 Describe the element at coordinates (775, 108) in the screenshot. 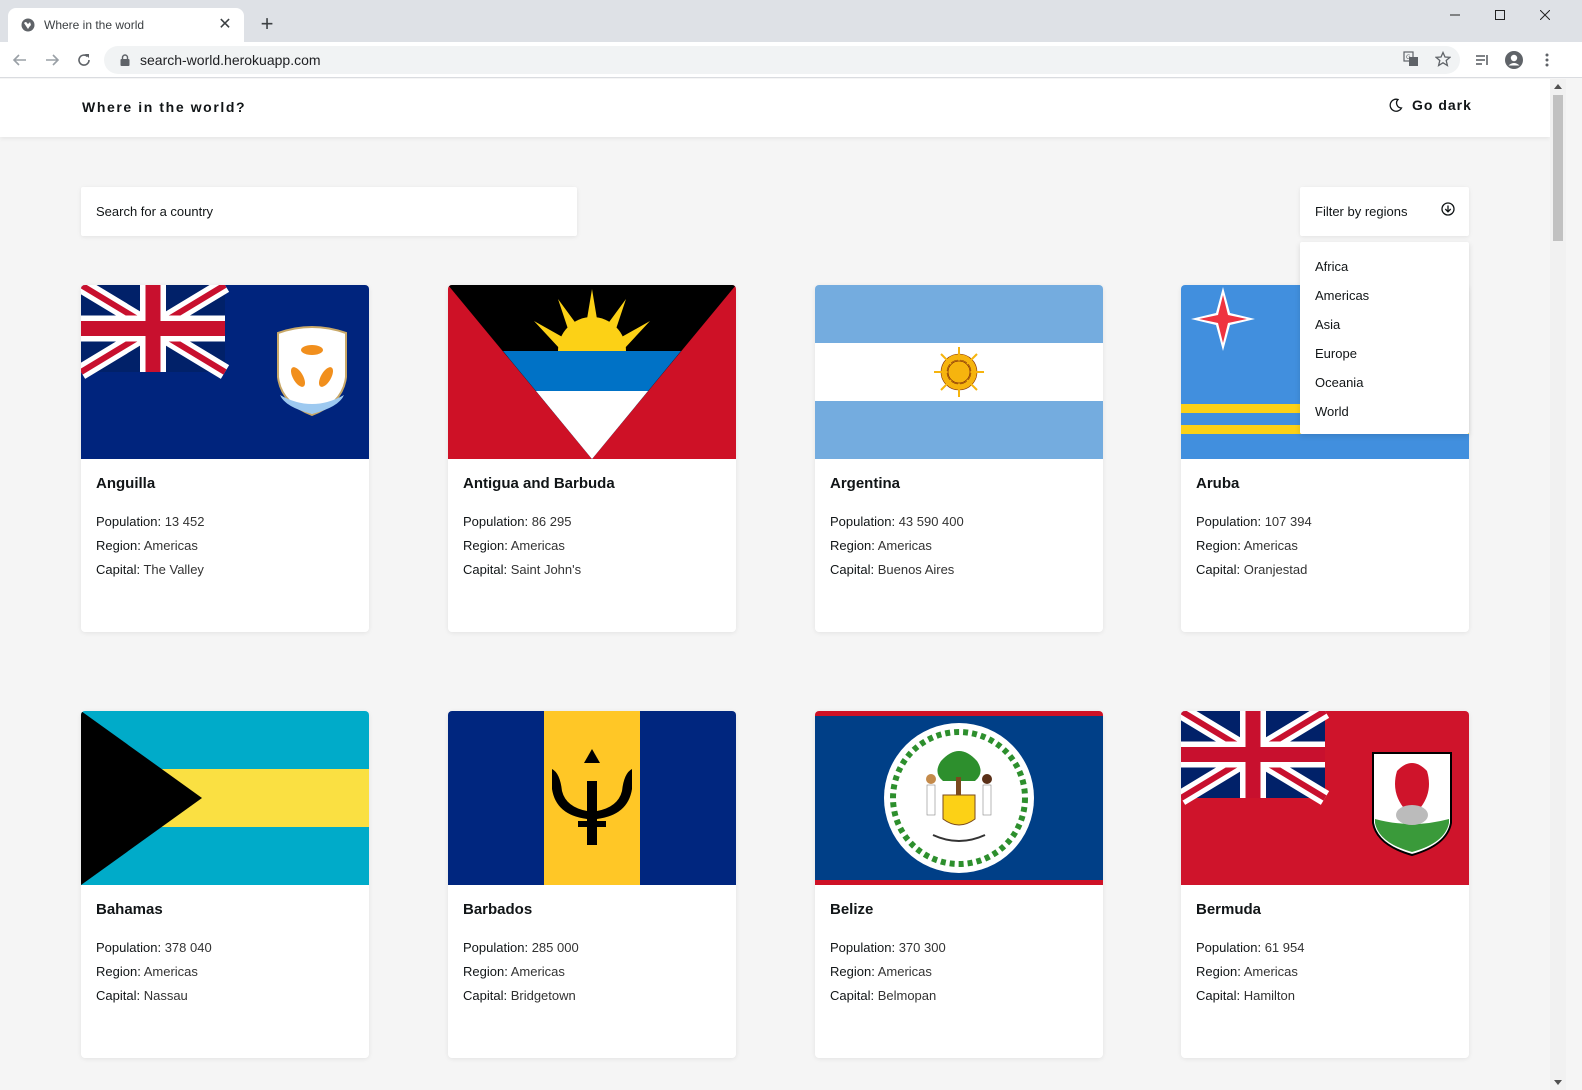

I see `app-header: Where in the world? Go dark` at that location.